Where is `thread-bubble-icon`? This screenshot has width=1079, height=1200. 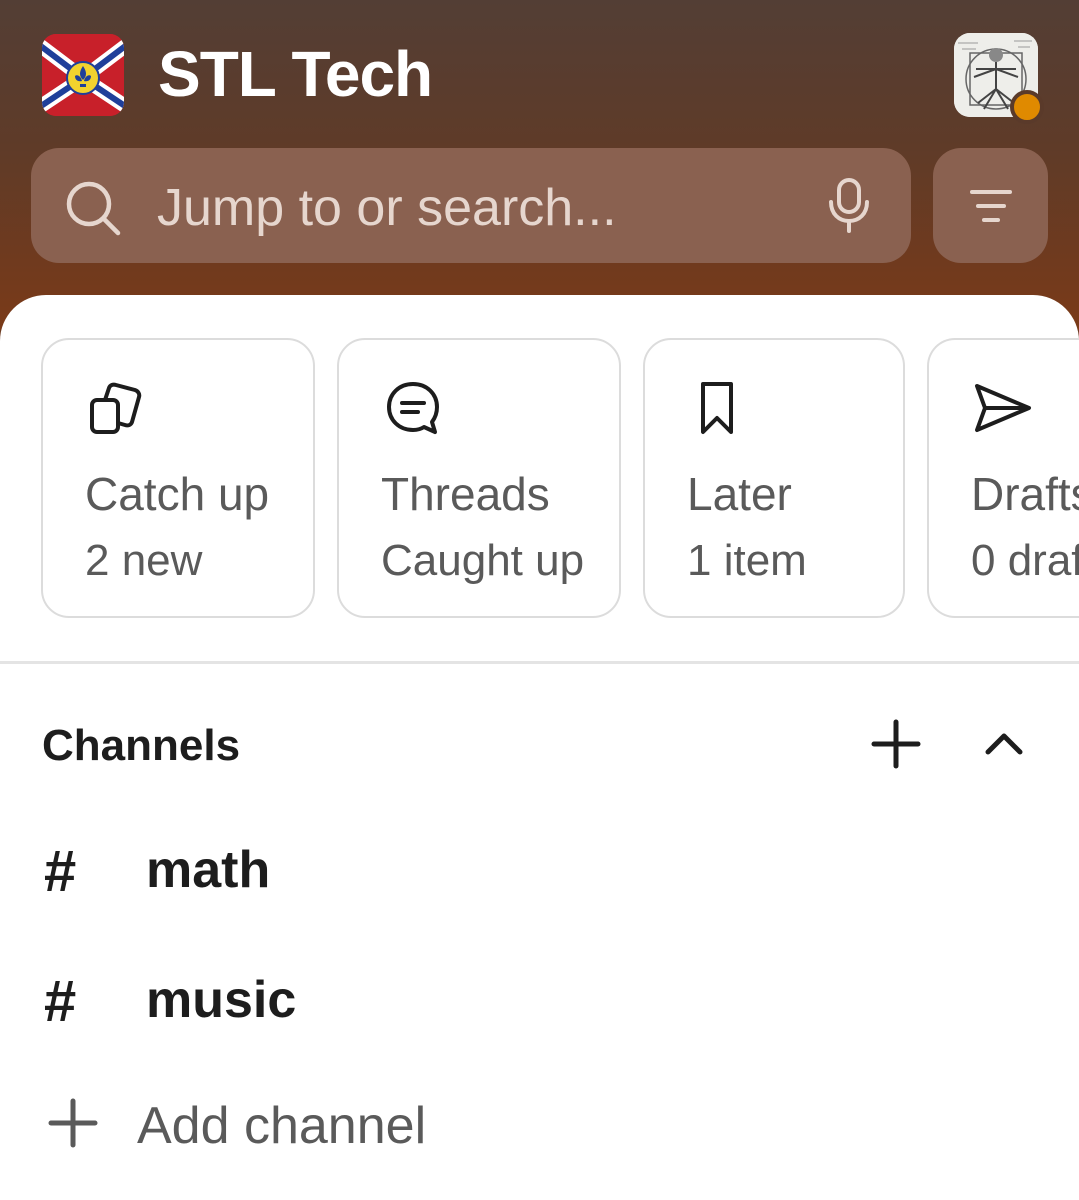 thread-bubble-icon is located at coordinates (413, 411).